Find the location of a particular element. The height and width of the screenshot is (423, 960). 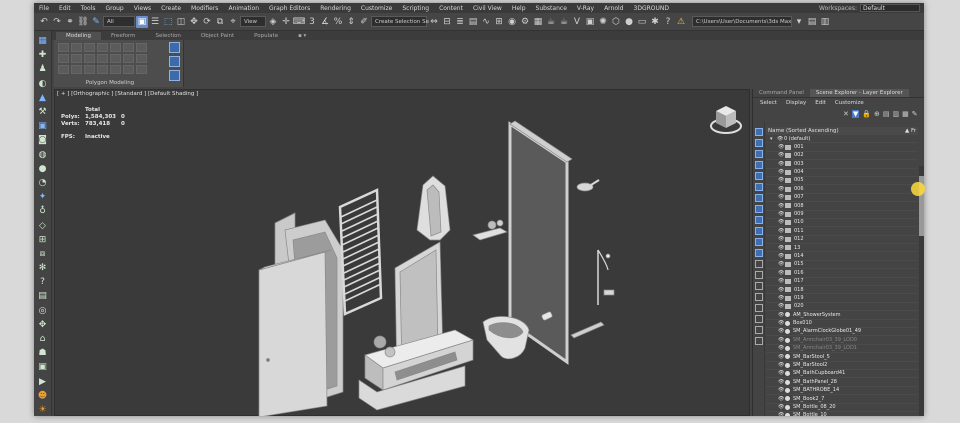

character-icon: ☻ is located at coordinates (42, 396).